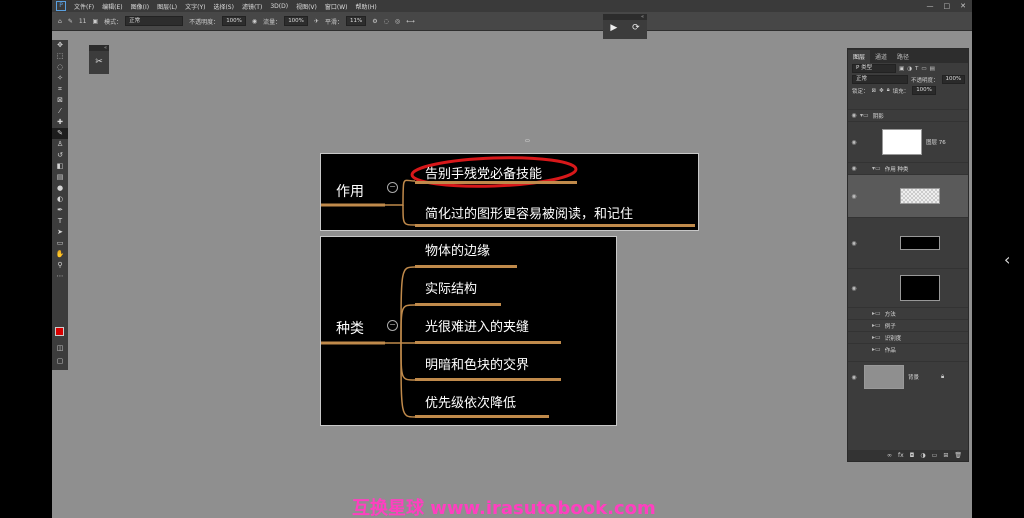 This screenshot has width=1024, height=518. What do you see at coordinates (60, 155) in the screenshot?
I see `history-brush-icon: ↺` at bounding box center [60, 155].